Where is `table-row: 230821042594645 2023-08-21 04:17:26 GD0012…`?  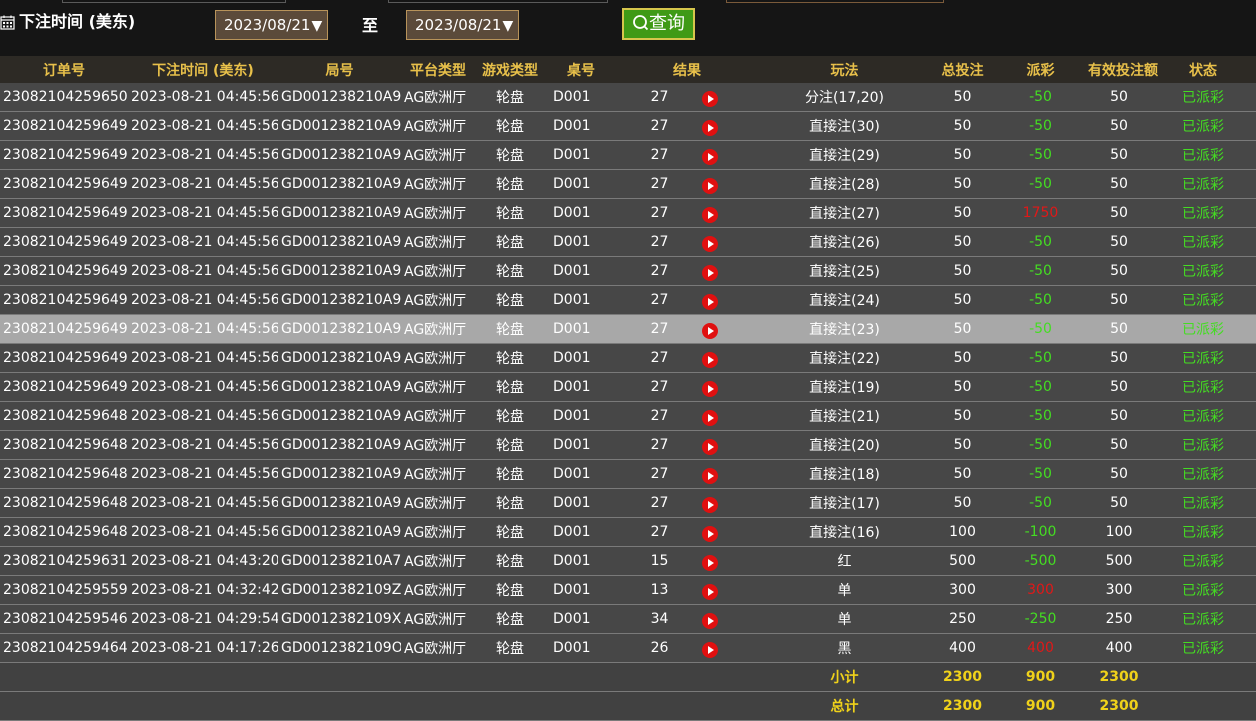 table-row: 230821042594645 2023-08-21 04:17:26 GD0012… is located at coordinates (628, 648).